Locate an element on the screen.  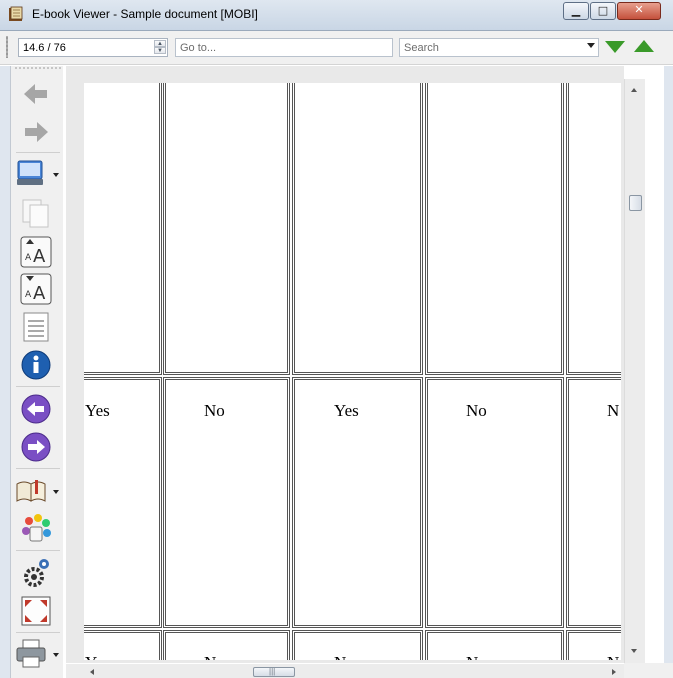
back-arrow-icon is located at coordinates (35, 94).